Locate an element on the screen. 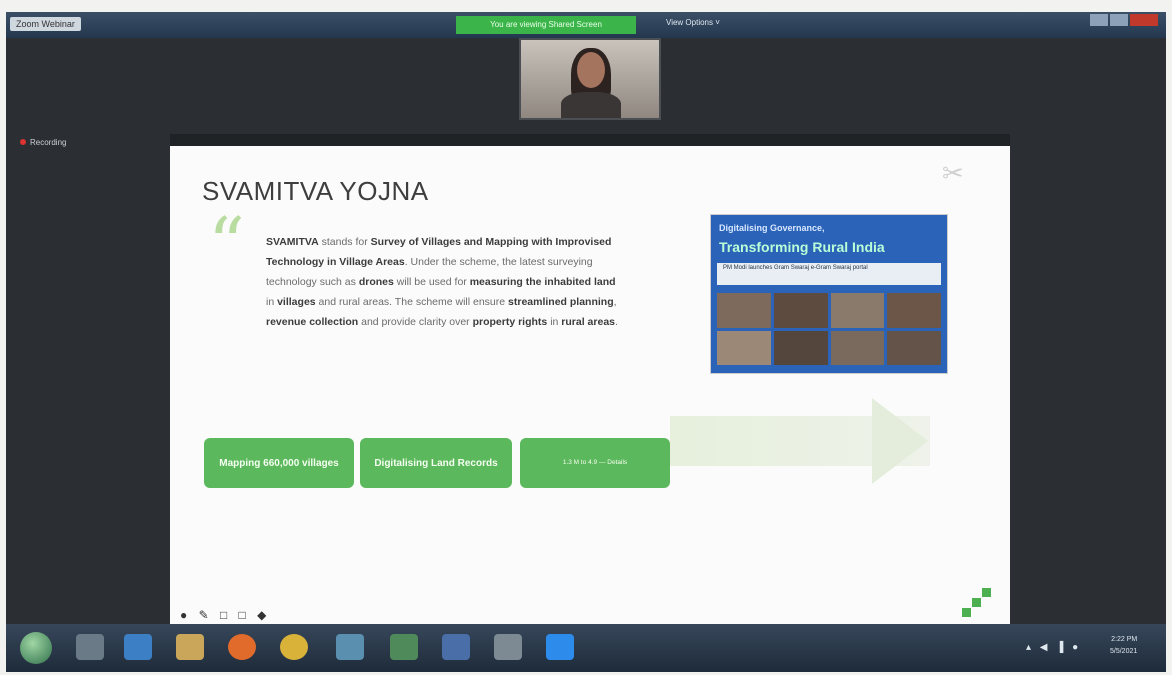  desc-bold: measuring the inhabited land is located at coordinates (542, 282).